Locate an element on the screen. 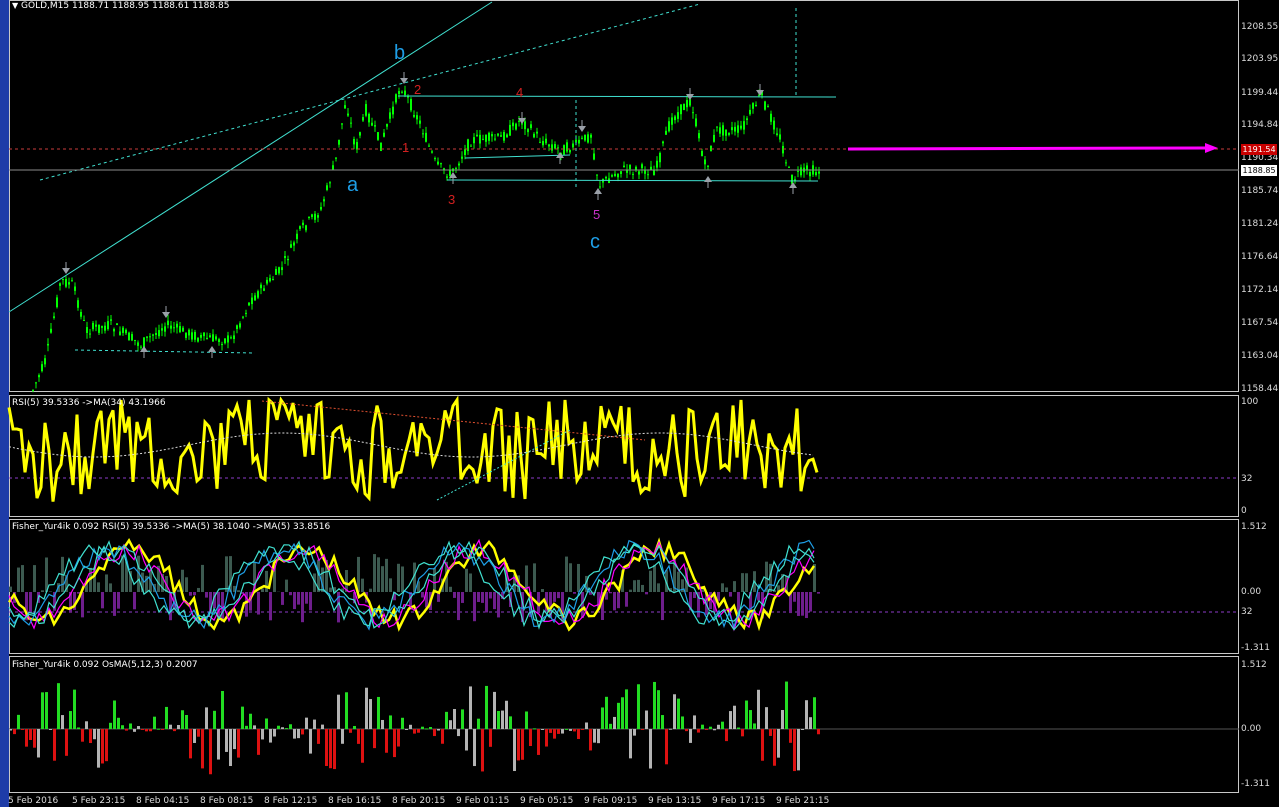  time-axis-label: 5 Feb 2016 is located at coordinates (33, 801).